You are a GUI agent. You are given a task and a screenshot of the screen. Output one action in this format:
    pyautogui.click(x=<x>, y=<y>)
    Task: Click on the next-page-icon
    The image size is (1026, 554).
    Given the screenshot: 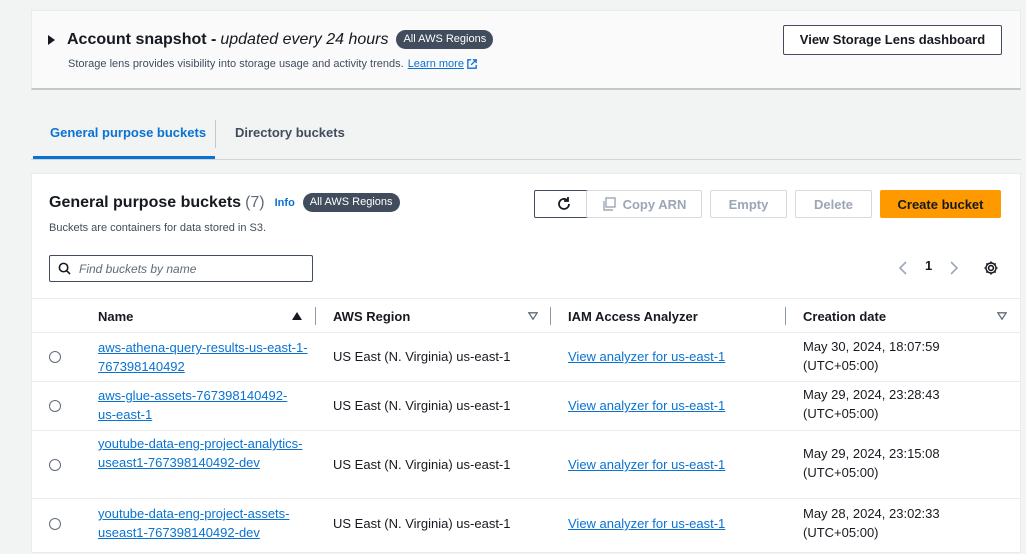 What is the action you would take?
    pyautogui.click(x=954, y=268)
    